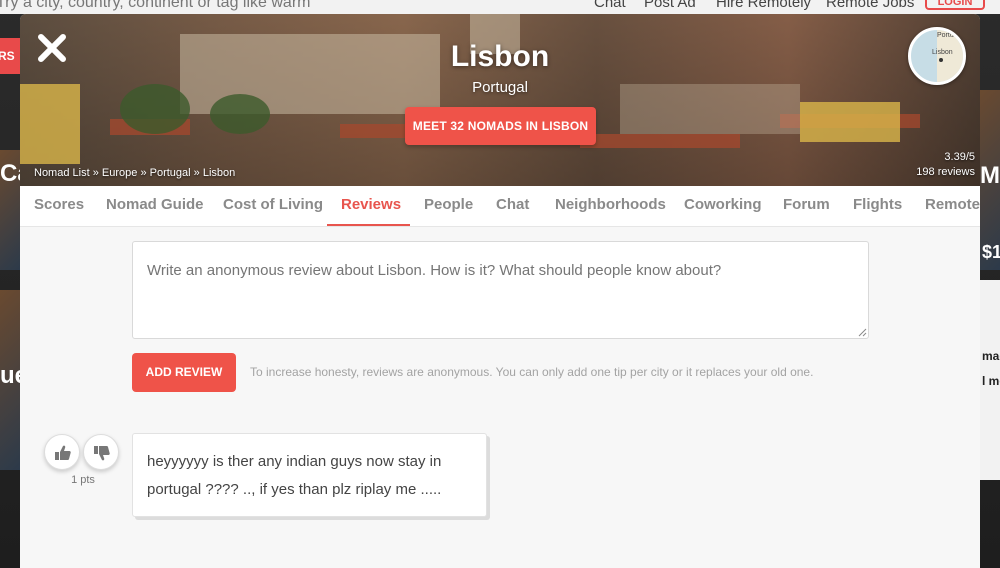 This screenshot has width=1000, height=568. I want to click on map-label-country: Portu, so click(945, 35).